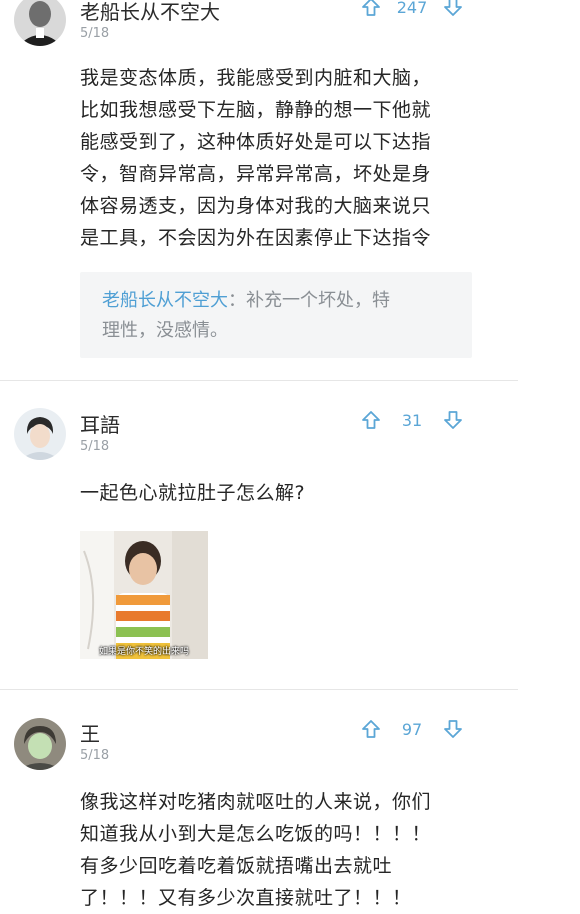 The image size is (580, 914). I want to click on text-line: 知道我从小到大是怎么吃饭的吗！！！！, so click(256, 834).